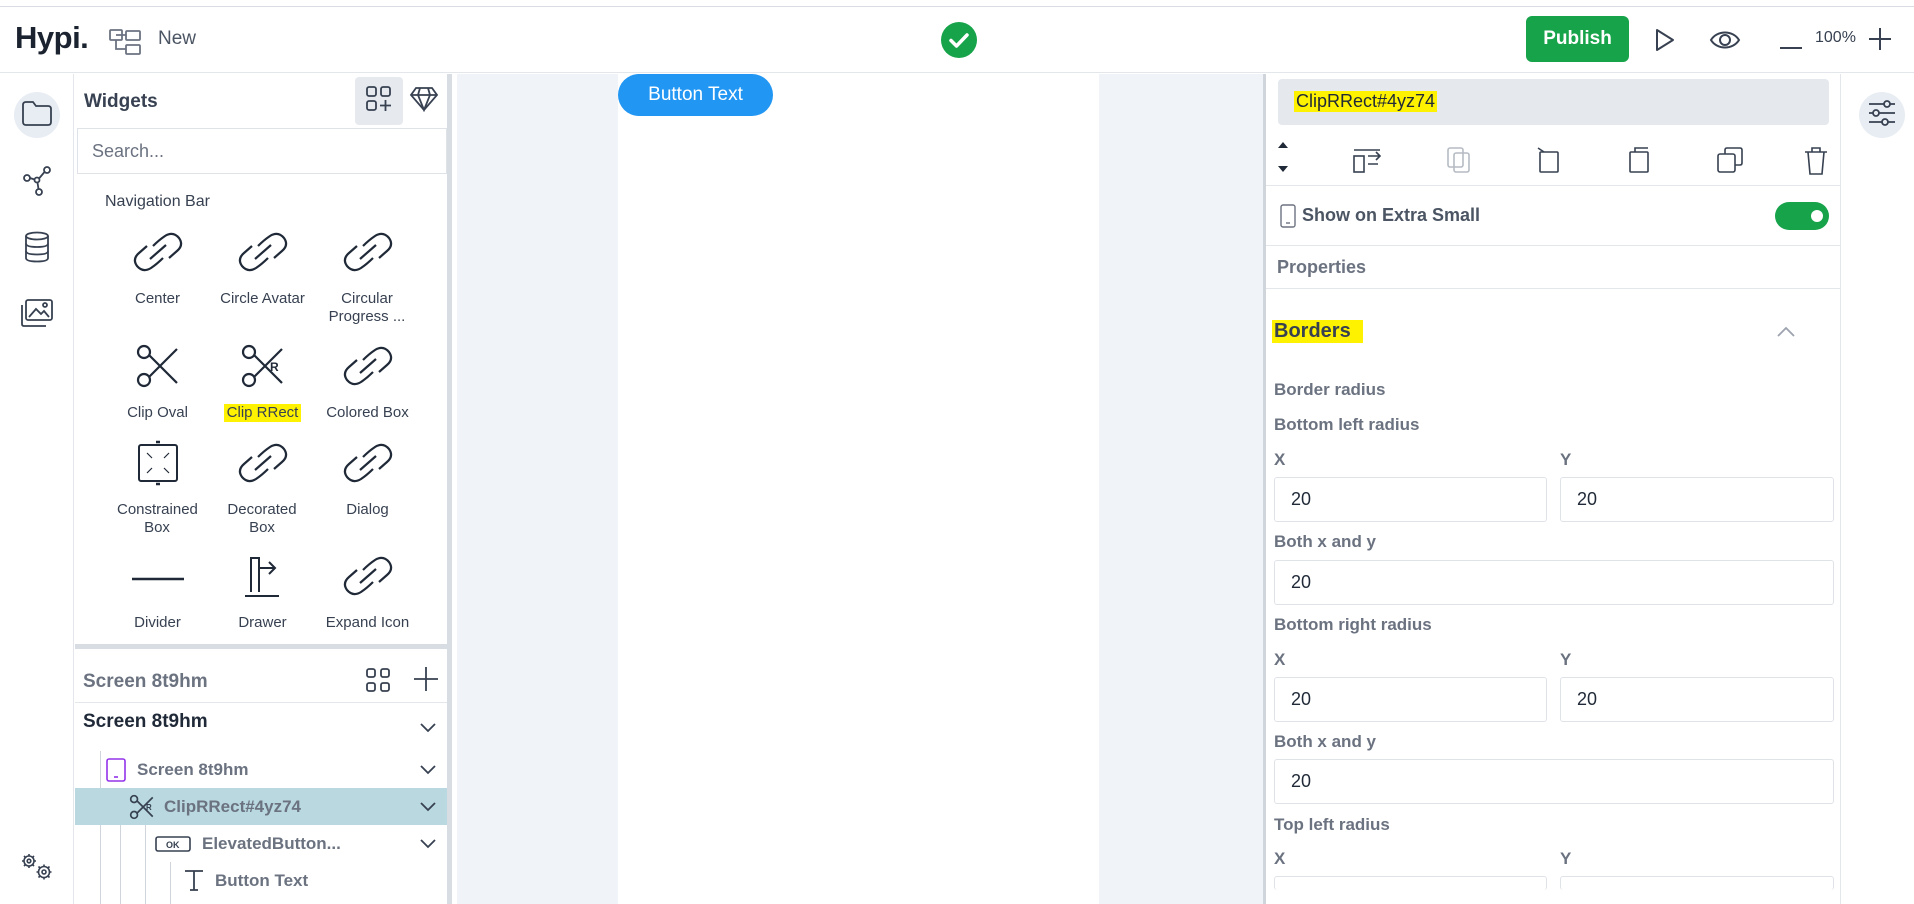  I want to click on image-gallery-icon, so click(37, 315).